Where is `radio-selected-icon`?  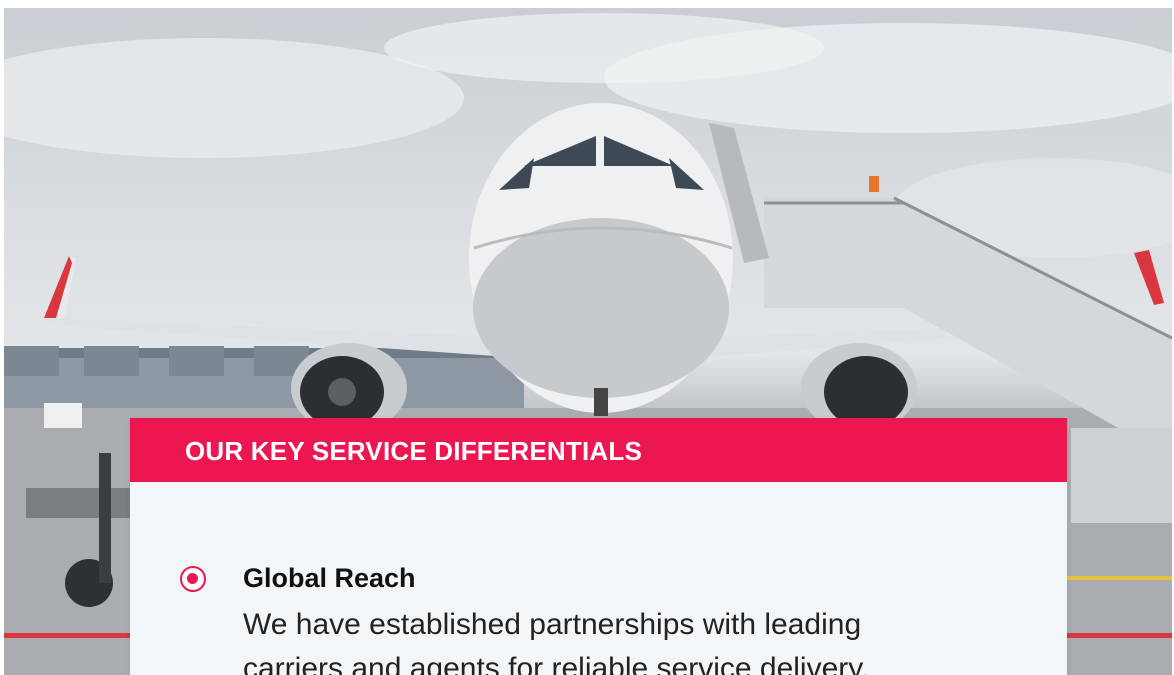 radio-selected-icon is located at coordinates (193, 579).